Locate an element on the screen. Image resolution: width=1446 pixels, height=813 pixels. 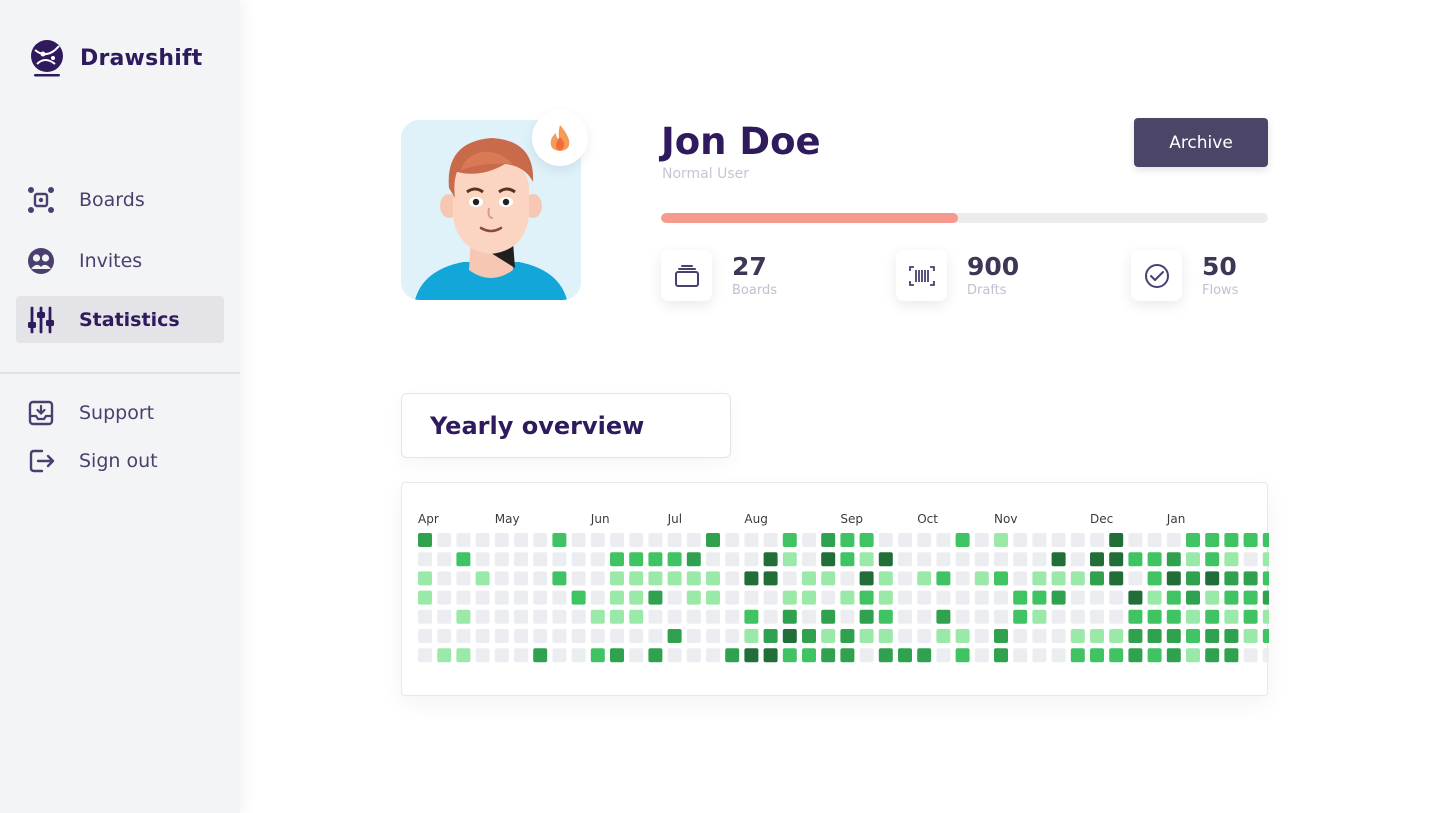
brand: Drawshift is located at coordinates (115, 58).